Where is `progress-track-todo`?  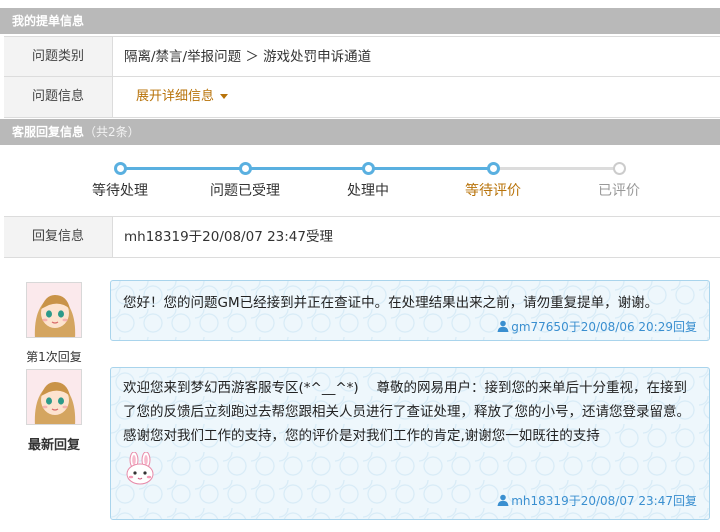 progress-track-todo is located at coordinates (556, 168).